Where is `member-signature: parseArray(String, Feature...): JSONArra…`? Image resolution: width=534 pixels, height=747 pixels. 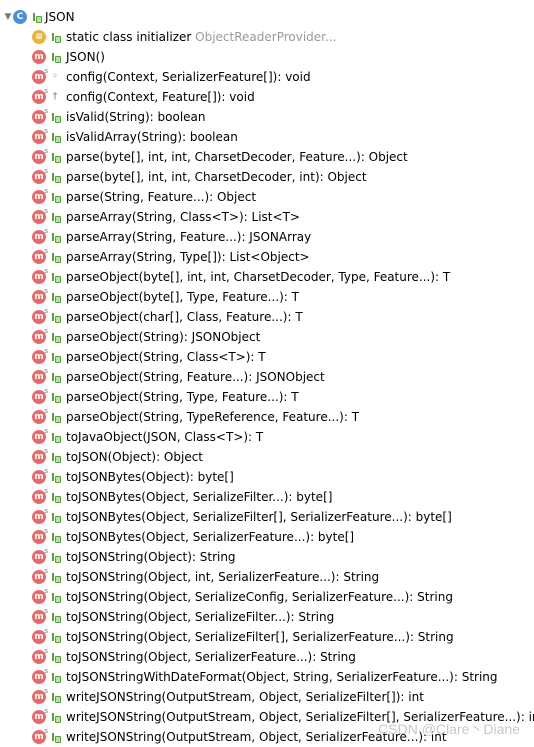 member-signature: parseArray(String, Feature...): JSONArra… is located at coordinates (189, 237).